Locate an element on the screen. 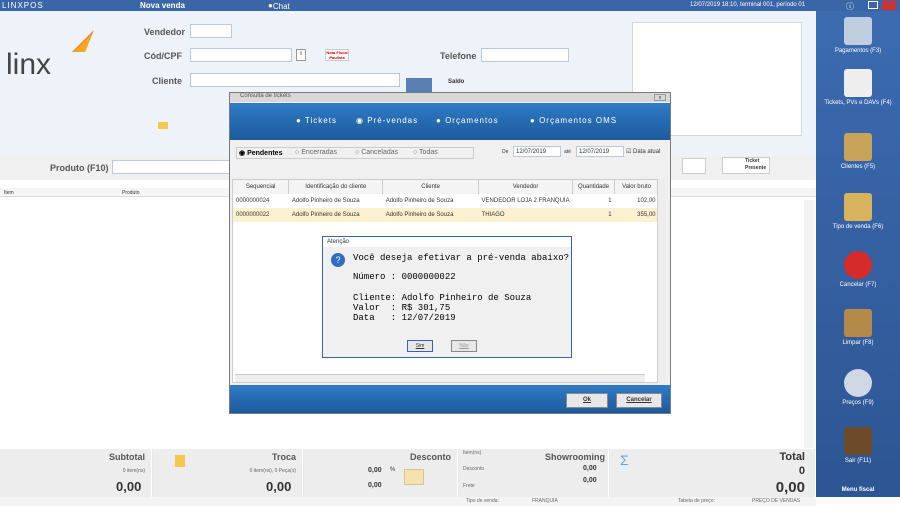 The image size is (900, 506). tipo-venda-label: Tipo de venda: is located at coordinates (482, 501).